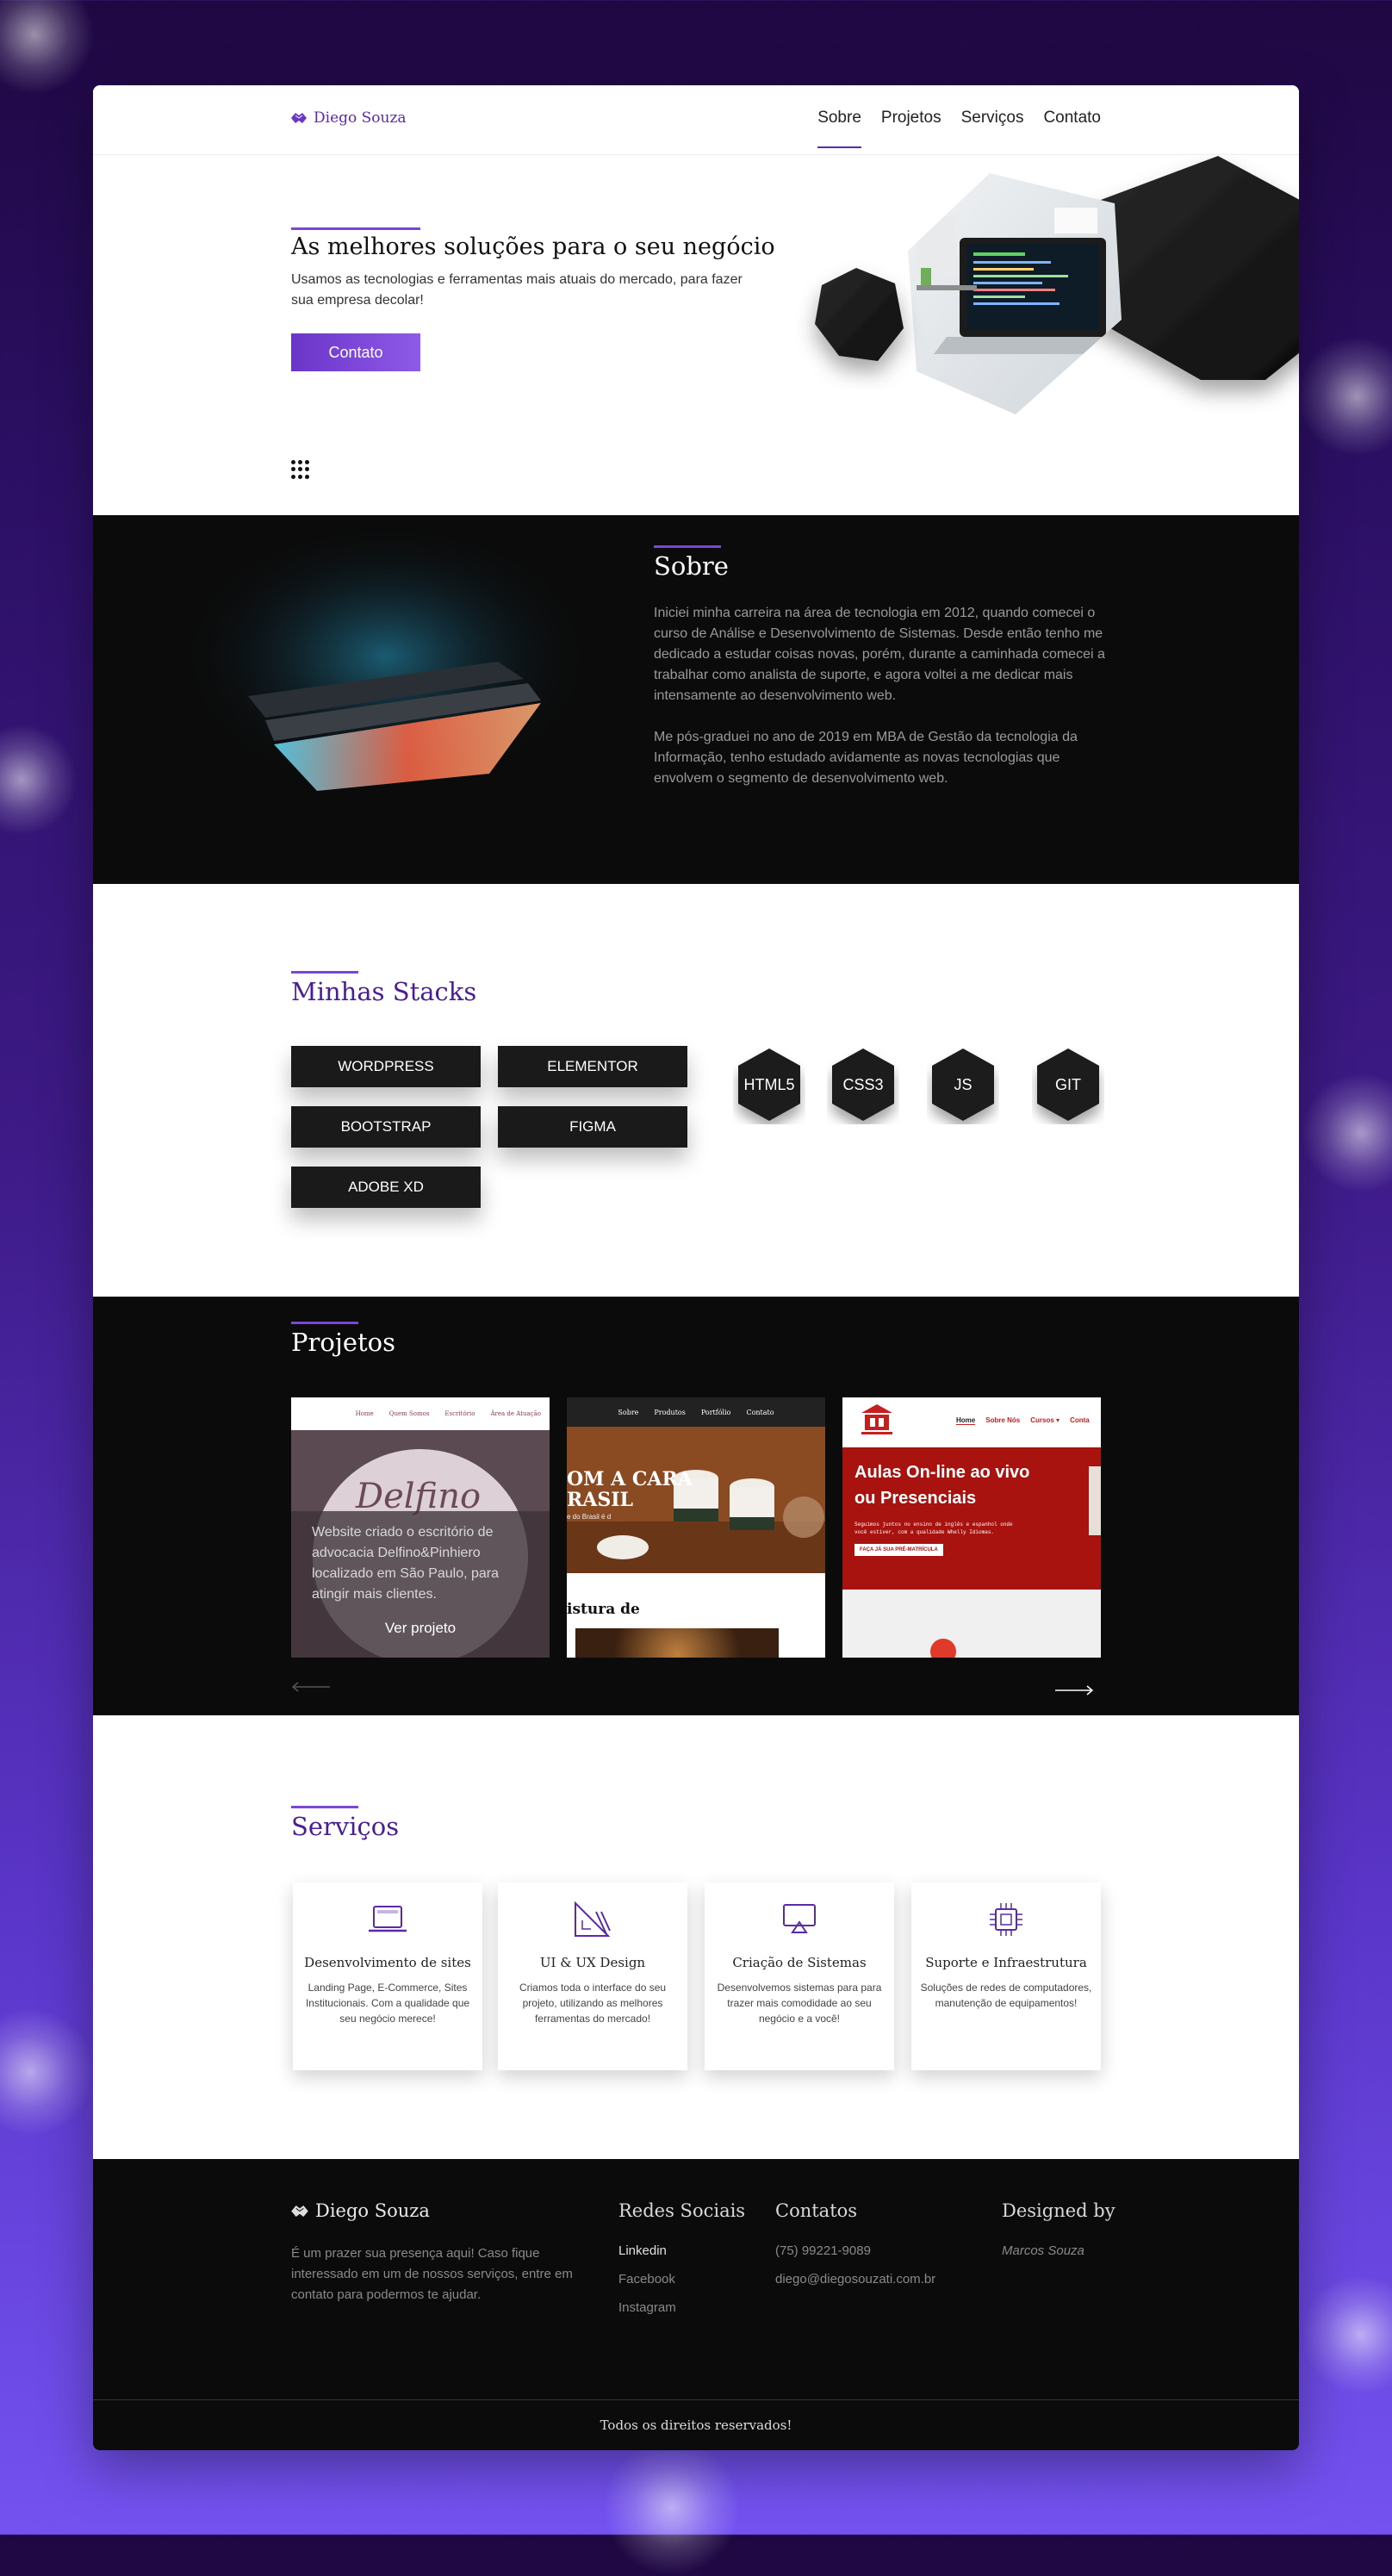  I want to click on ruler-triangle-icon, so click(593, 1919).